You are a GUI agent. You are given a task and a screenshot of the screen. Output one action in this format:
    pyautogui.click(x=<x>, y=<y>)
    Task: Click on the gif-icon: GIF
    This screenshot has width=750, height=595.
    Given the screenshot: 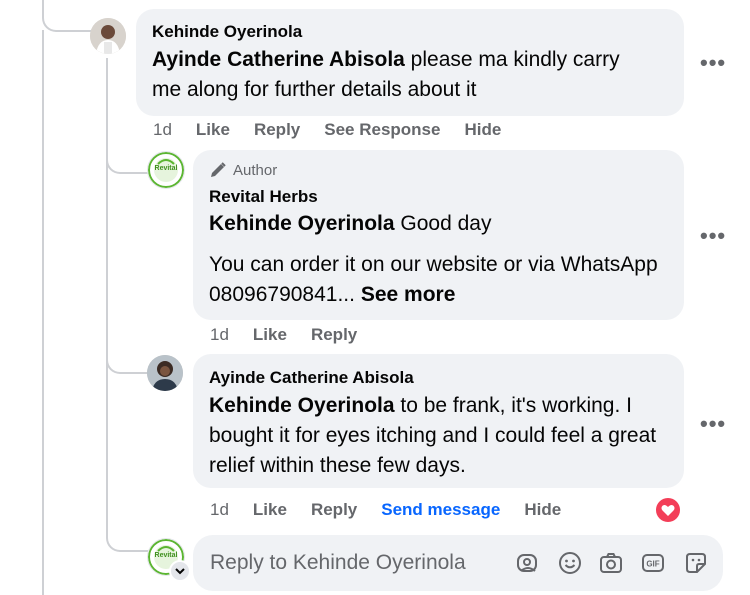 What is the action you would take?
    pyautogui.click(x=653, y=563)
    